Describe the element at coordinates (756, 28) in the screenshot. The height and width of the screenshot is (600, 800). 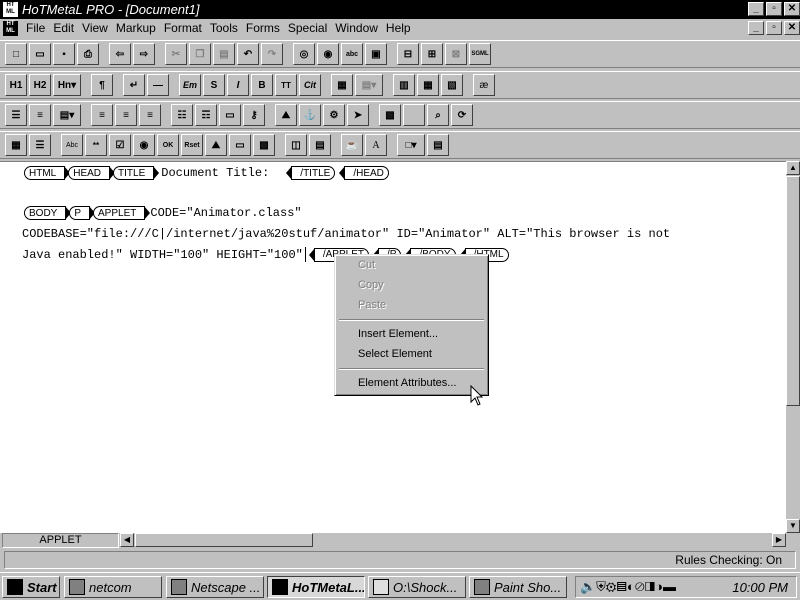
I see `doc-minimize-button: _` at that location.